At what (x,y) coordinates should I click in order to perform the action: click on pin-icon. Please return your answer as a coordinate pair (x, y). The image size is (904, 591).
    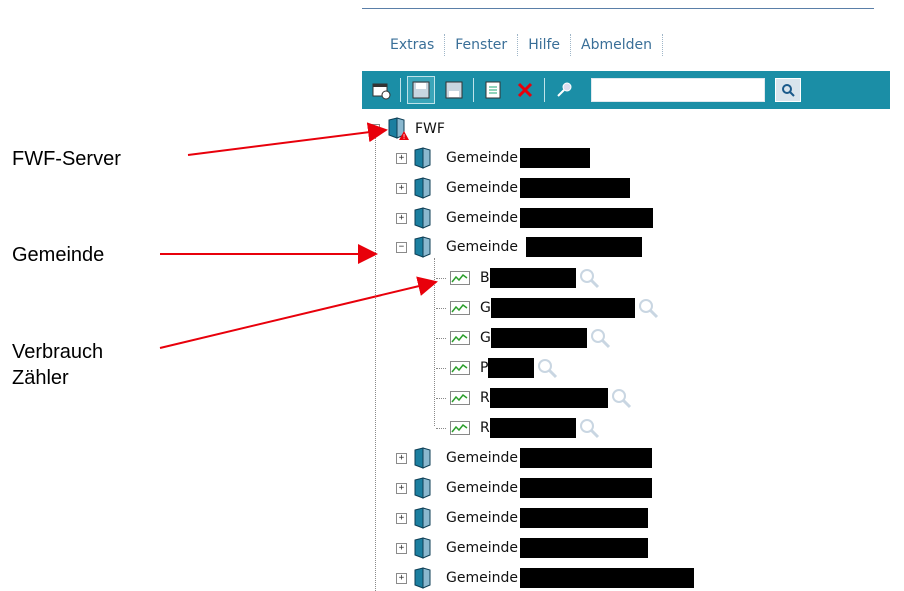
    Looking at the image, I should click on (564, 89).